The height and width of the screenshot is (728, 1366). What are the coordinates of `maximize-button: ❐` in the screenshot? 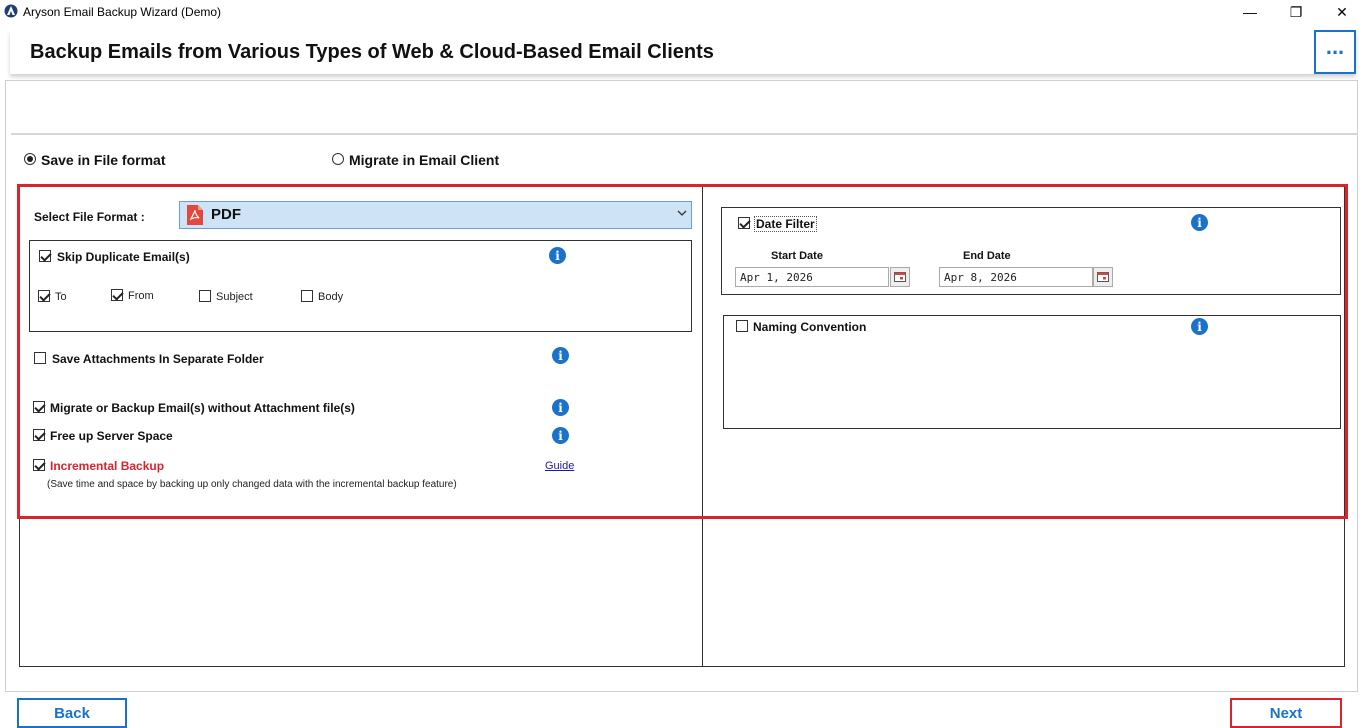 It's located at (1296, 12).